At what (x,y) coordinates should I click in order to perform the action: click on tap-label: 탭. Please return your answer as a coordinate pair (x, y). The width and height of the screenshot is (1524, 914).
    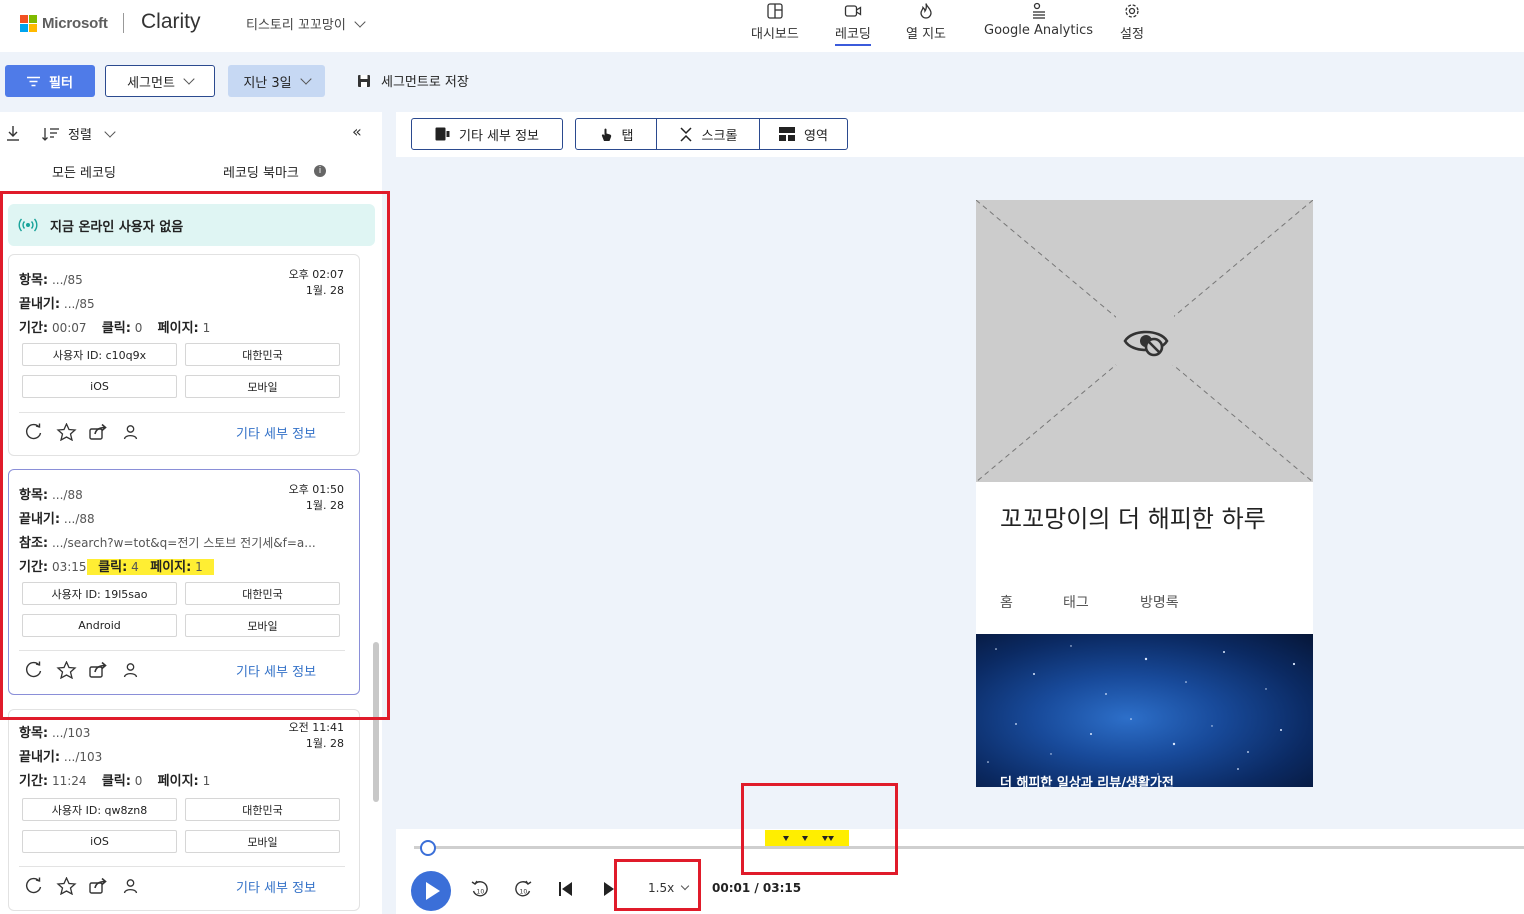
    Looking at the image, I should click on (627, 136).